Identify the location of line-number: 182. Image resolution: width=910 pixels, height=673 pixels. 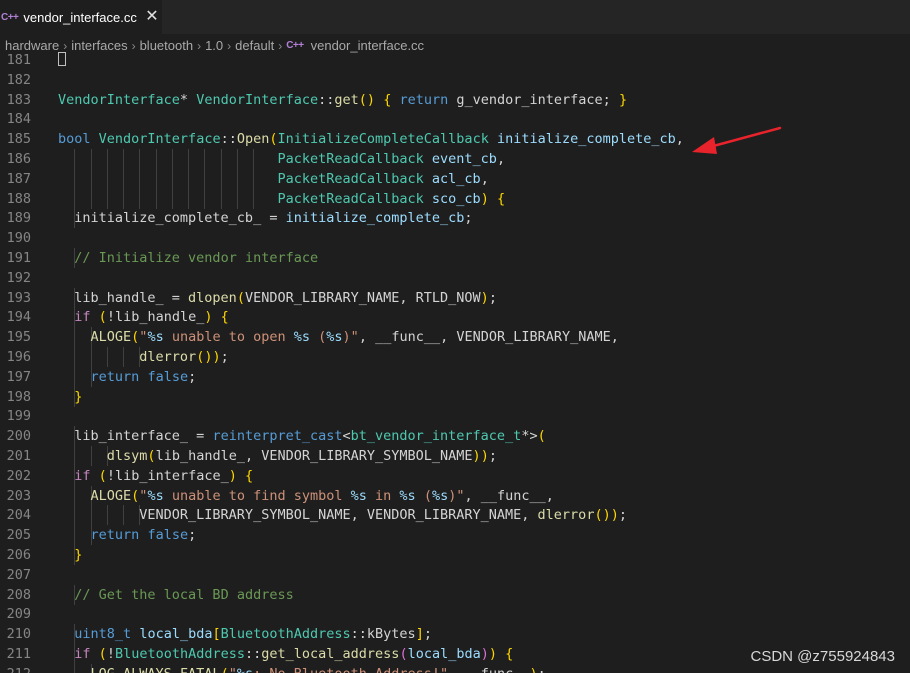
(18, 79).